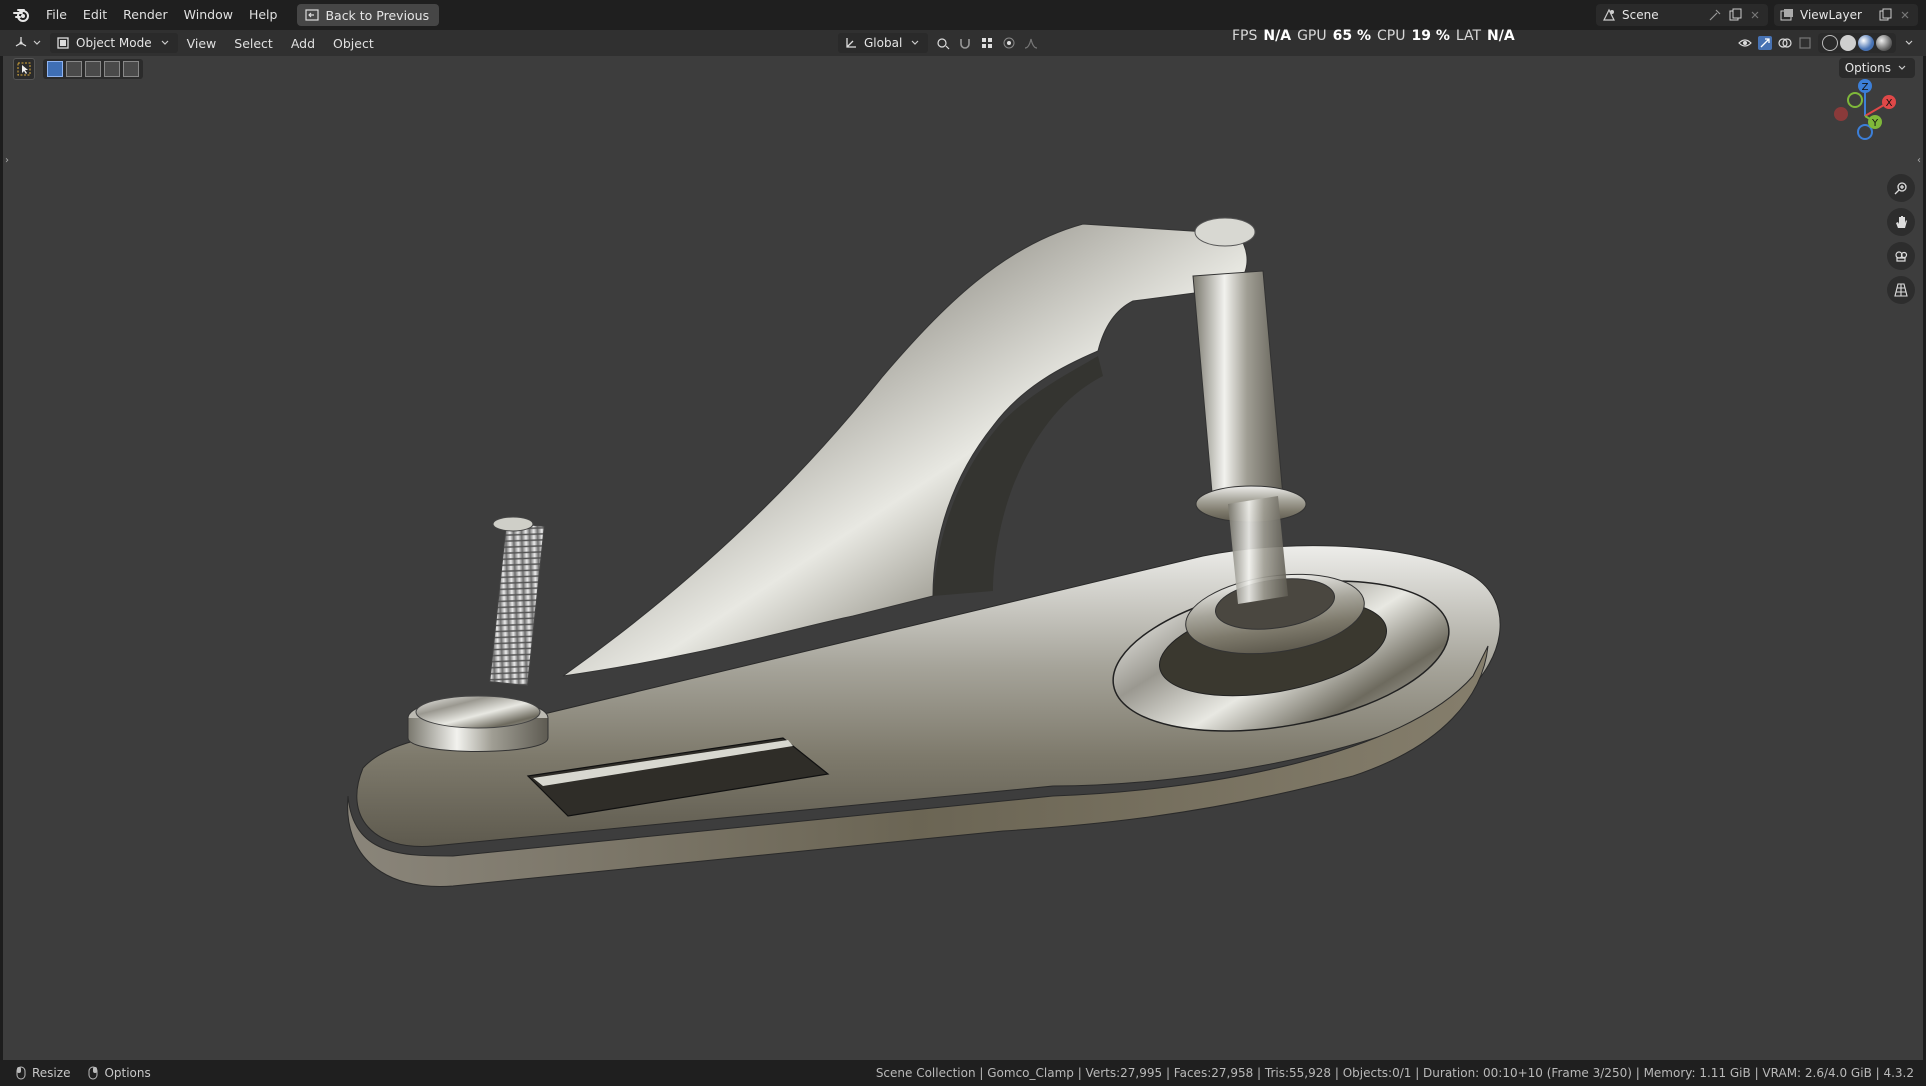  What do you see at coordinates (1430, 36) in the screenshot?
I see `cpu-value: 19 %` at bounding box center [1430, 36].